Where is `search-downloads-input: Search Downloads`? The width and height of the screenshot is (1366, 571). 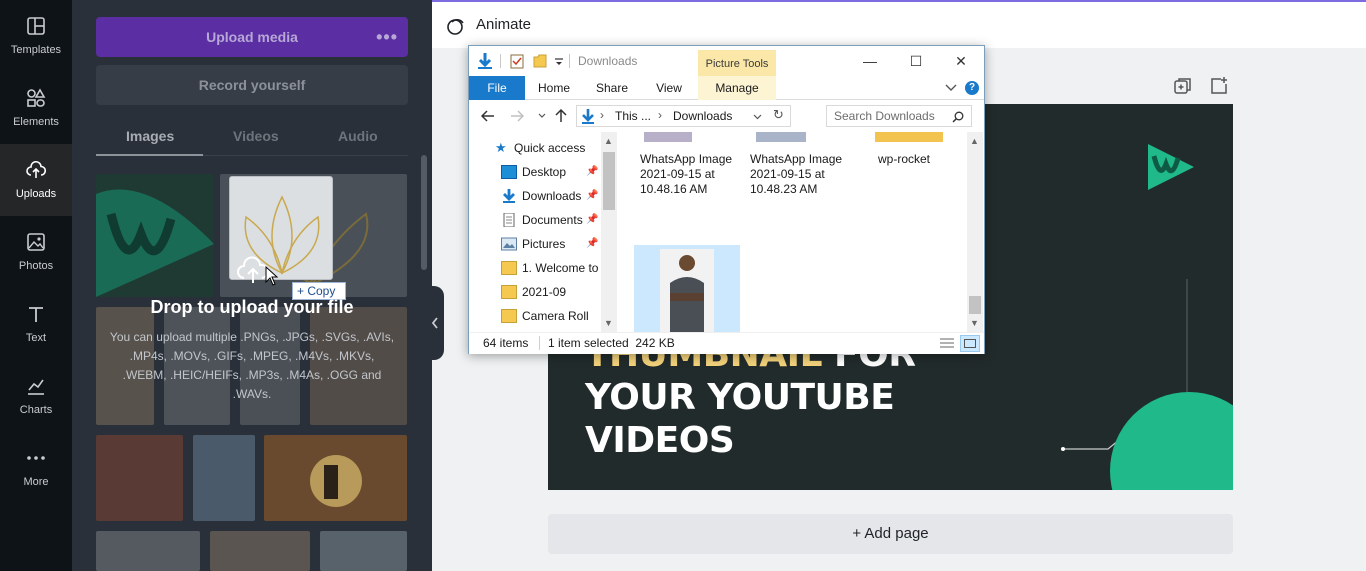
search-downloads-input: Search Downloads is located at coordinates (899, 116).